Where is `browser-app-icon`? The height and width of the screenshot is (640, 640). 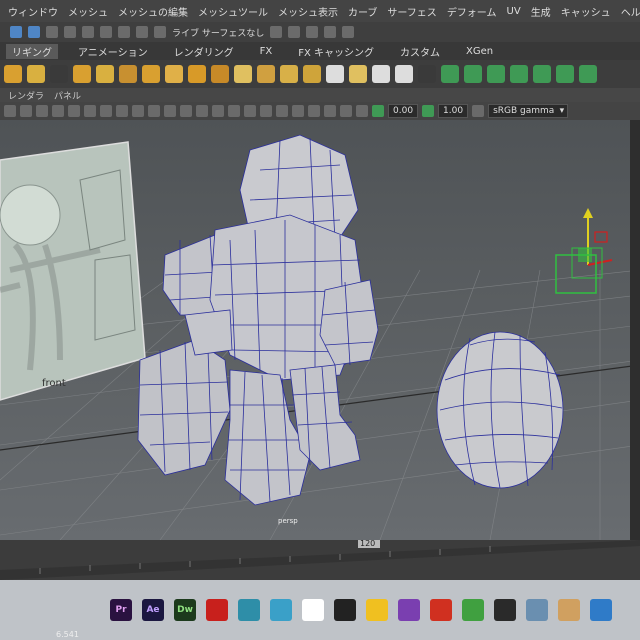
browser-app-icon is located at coordinates (601, 610).